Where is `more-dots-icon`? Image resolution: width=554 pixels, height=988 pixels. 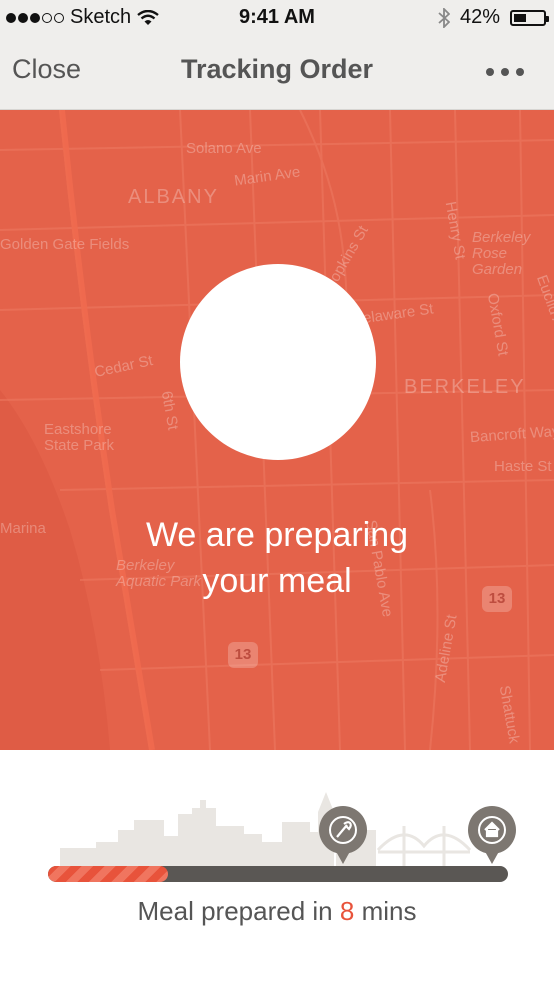
more-dots-icon is located at coordinates (505, 72).